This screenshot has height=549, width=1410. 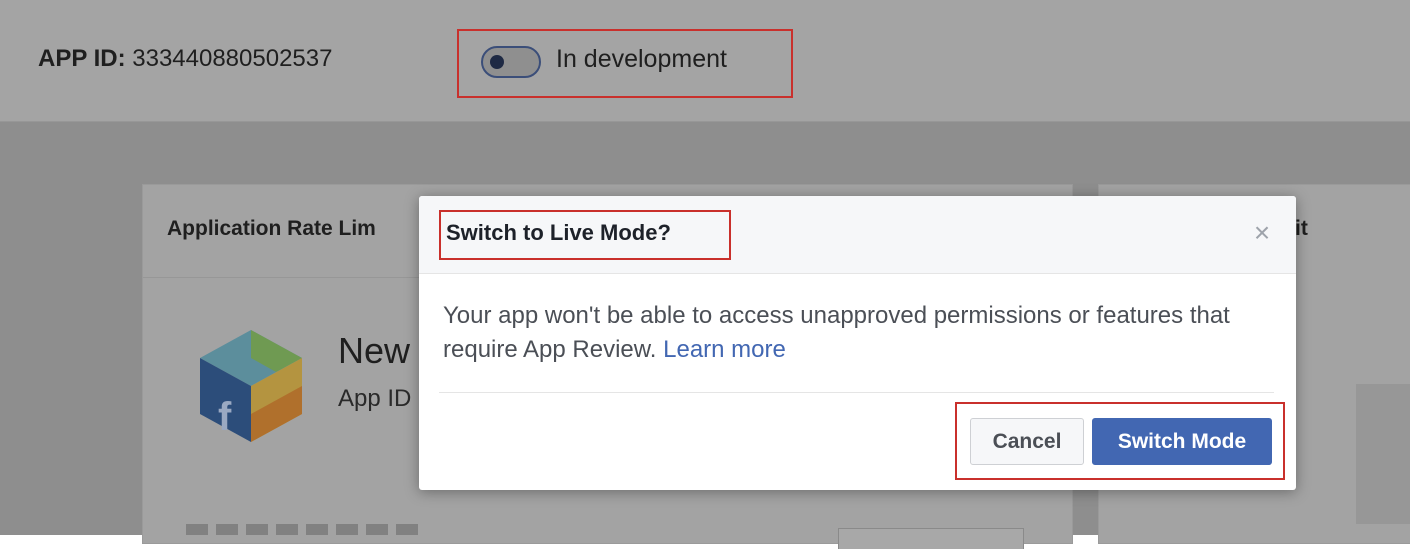 What do you see at coordinates (82, 58) in the screenshot?
I see `app-id-label: APP ID:` at bounding box center [82, 58].